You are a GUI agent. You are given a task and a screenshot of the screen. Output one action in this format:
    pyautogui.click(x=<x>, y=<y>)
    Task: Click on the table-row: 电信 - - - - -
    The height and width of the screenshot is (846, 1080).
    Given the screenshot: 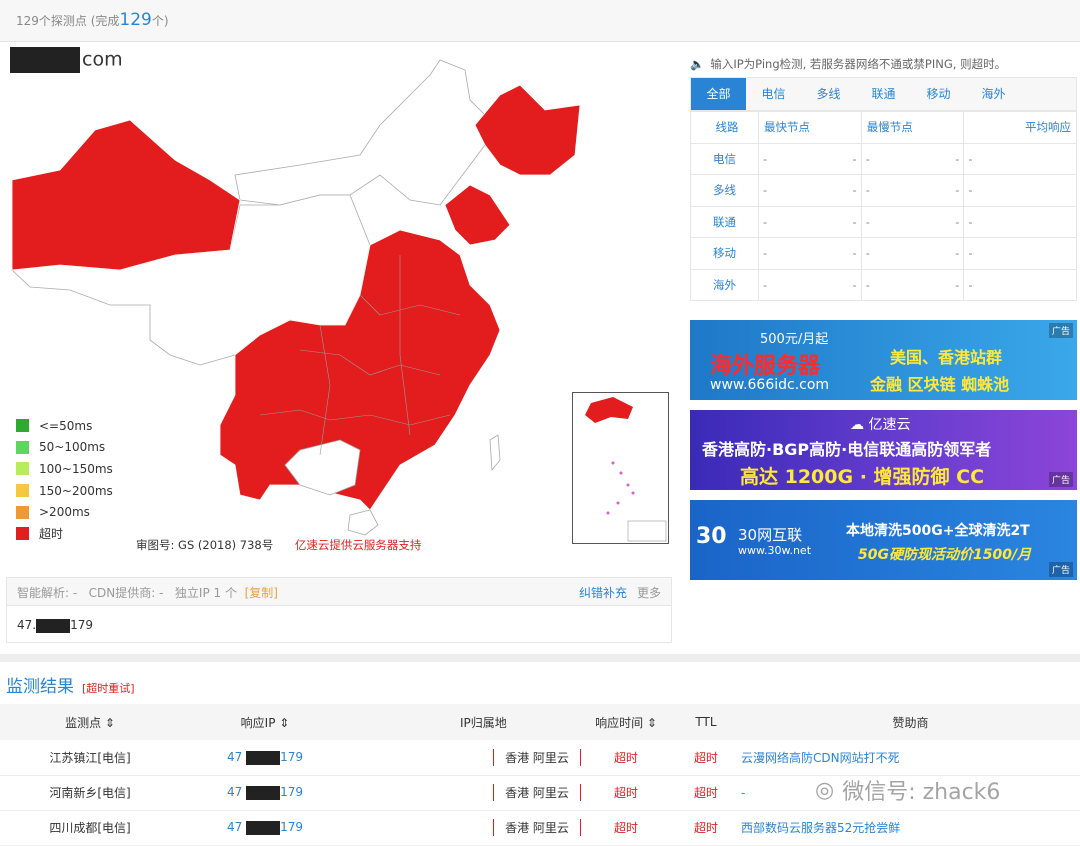 What is the action you would take?
    pyautogui.click(x=883, y=158)
    